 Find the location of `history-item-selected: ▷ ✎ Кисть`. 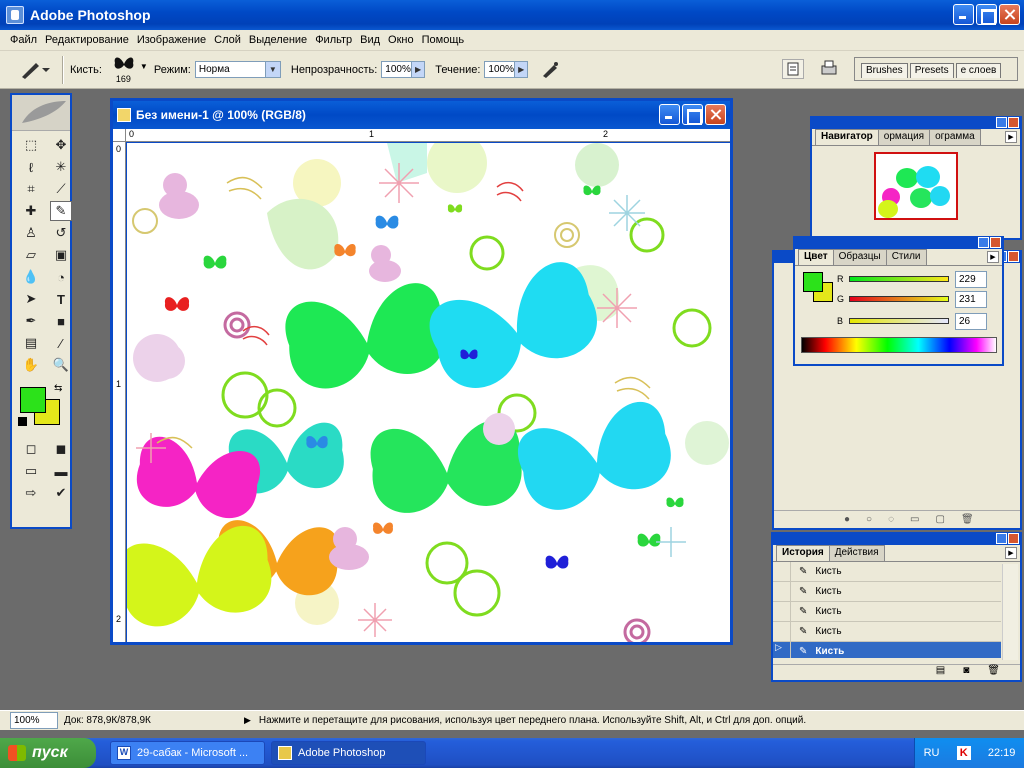

history-item-selected: ▷ ✎ Кисть is located at coordinates (887, 650).